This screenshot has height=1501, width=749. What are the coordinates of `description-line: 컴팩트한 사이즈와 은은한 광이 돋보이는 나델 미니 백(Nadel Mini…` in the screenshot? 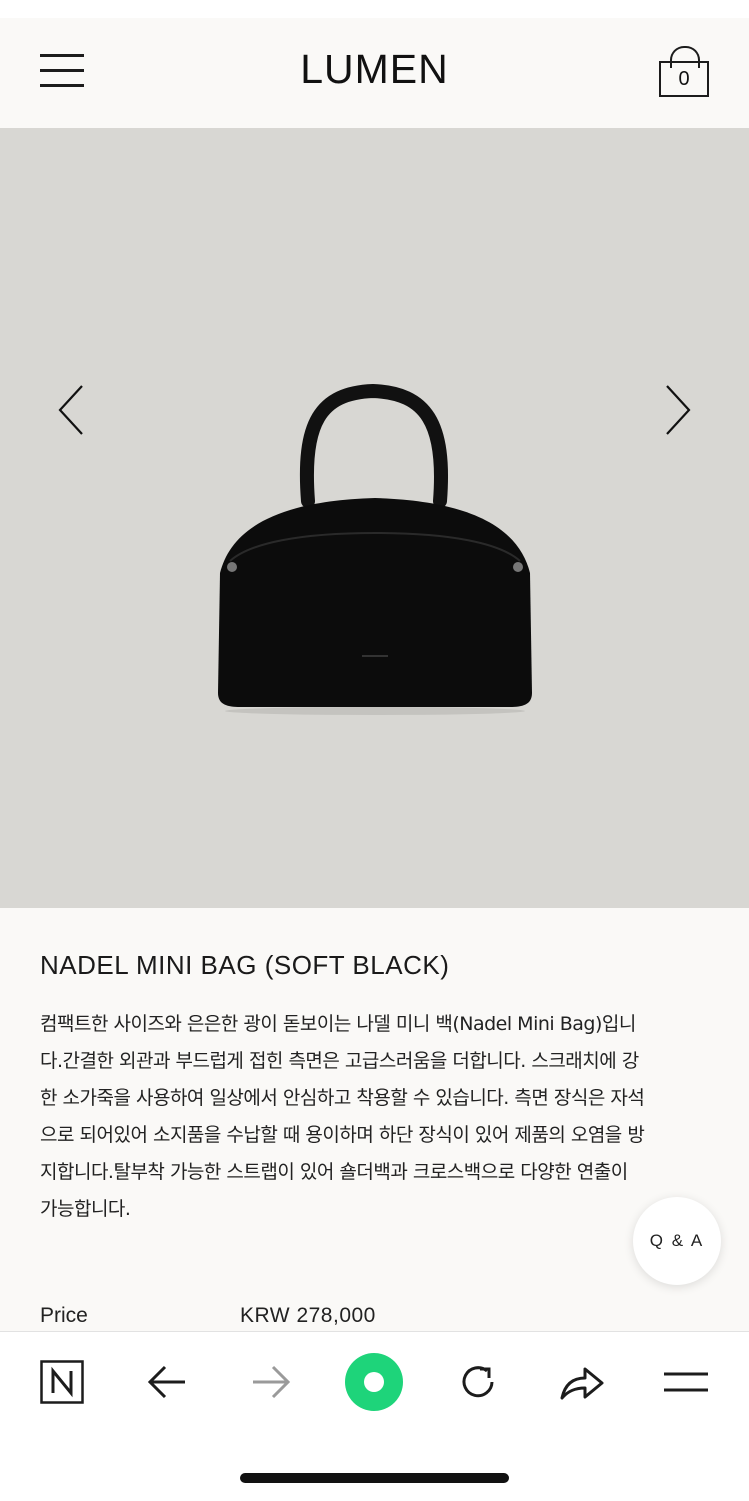 It's located at (338, 1024).